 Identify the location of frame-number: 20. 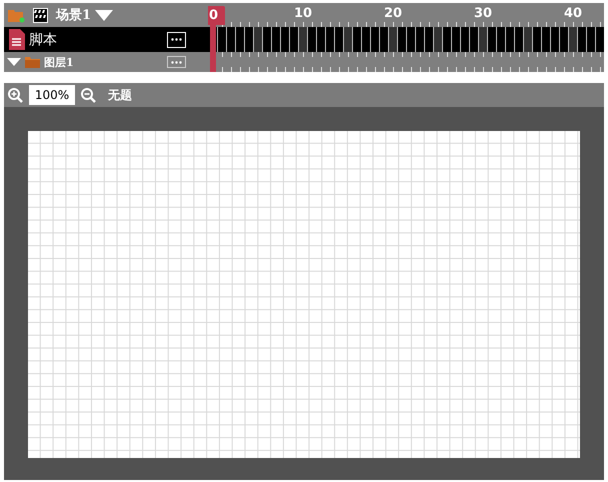
(393, 13).